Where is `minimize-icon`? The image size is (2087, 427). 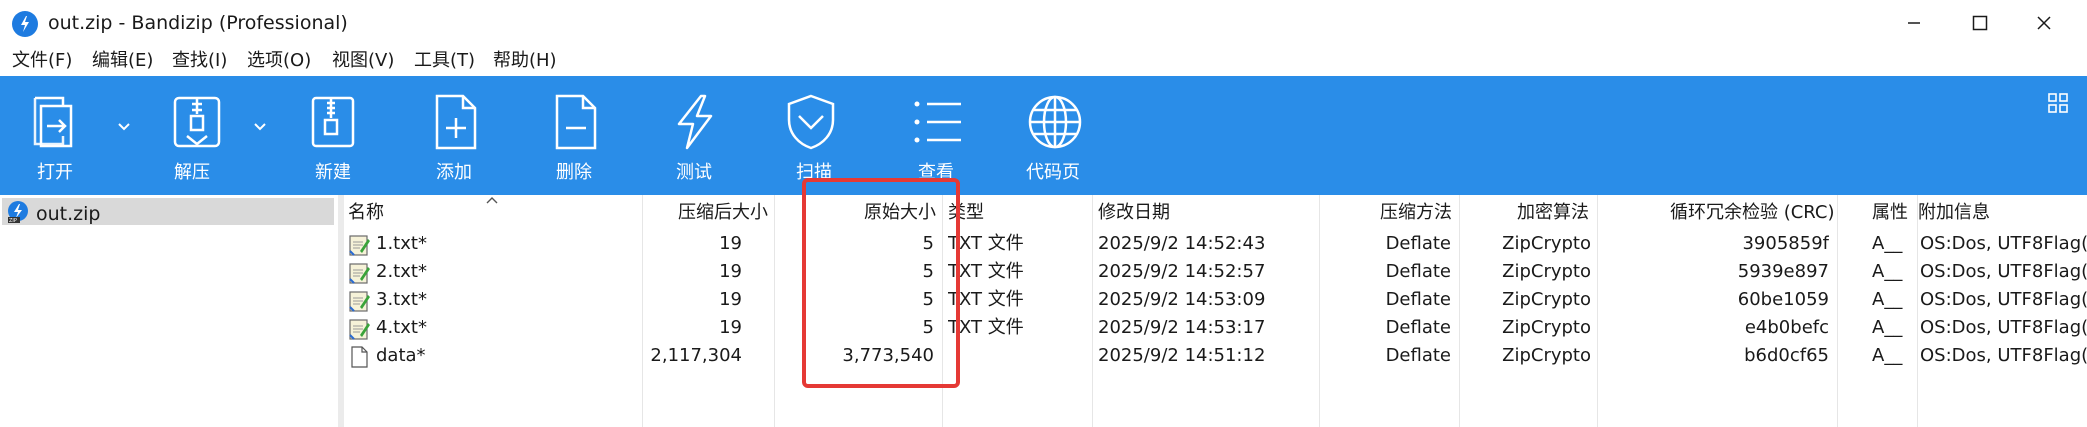
minimize-icon is located at coordinates (1914, 23).